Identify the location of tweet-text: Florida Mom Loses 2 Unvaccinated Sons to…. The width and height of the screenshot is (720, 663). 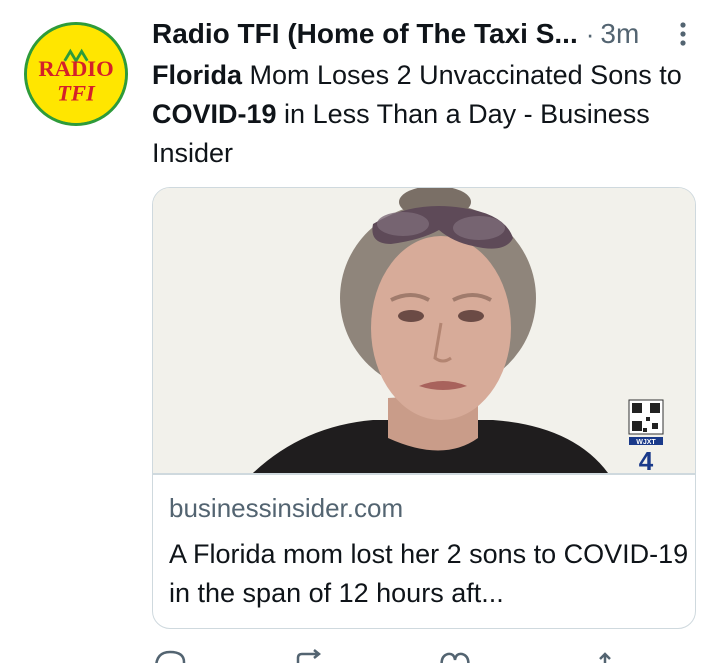
(430, 114).